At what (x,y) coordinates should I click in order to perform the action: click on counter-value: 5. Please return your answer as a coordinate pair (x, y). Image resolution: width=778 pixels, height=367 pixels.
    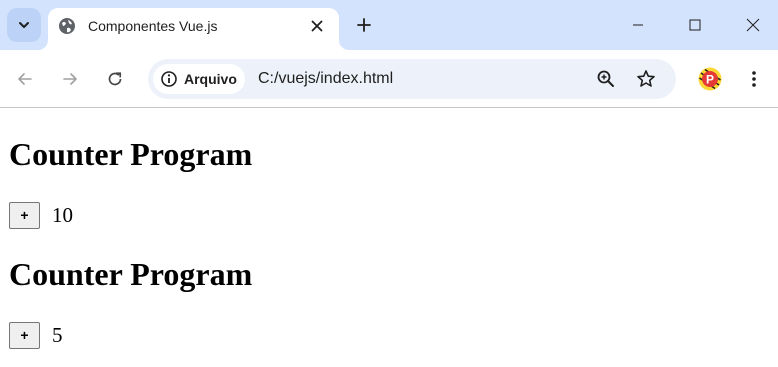
    Looking at the image, I should click on (57, 335).